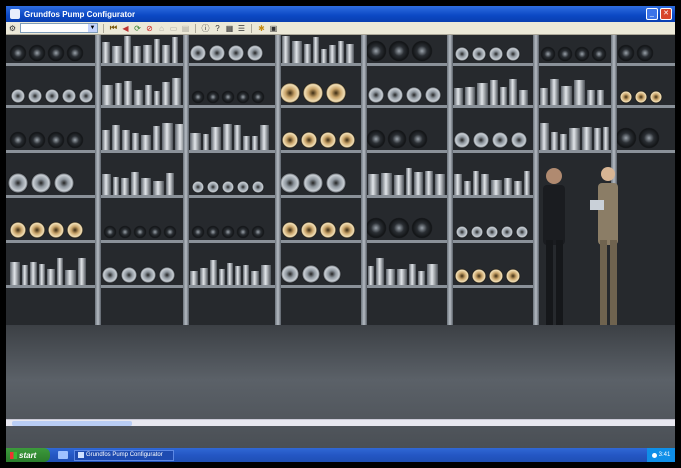 Image resolution: width=681 pixels, height=468 pixels. Describe the element at coordinates (161, 28) in the screenshot. I see `home-icon: ⌂` at that location.